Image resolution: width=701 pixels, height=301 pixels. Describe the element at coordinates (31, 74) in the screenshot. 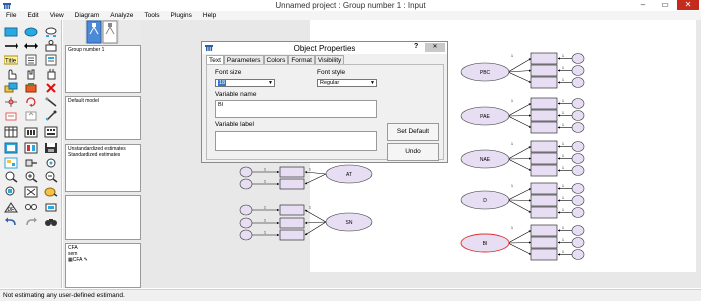

I see `select-all-objects-icon` at that location.